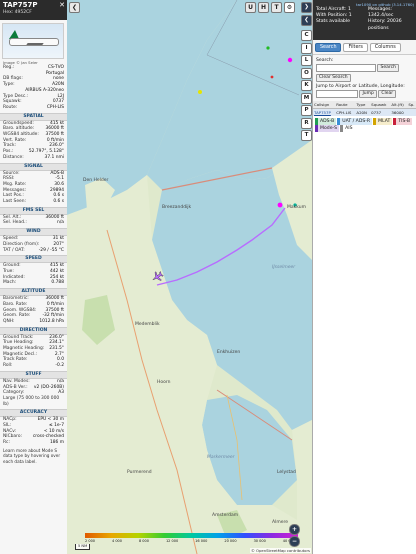 The image size is (416, 554). I want to click on accuracy-key: Rc:, so click(6, 443).